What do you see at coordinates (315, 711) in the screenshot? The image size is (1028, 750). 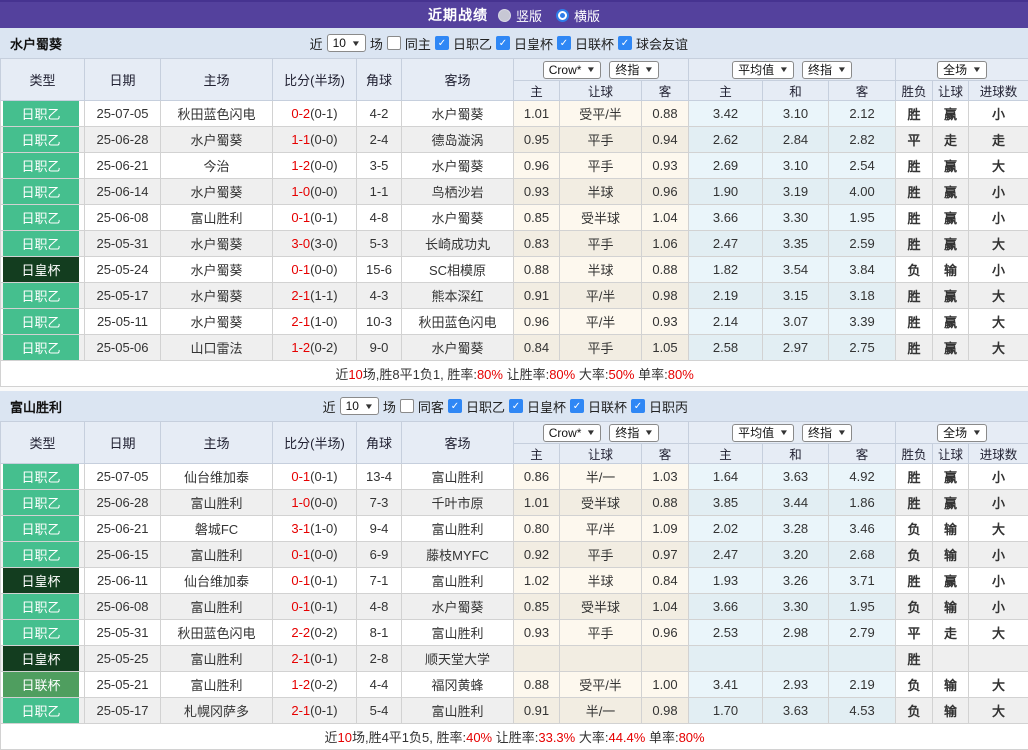 I see `score-halftime: 2-1(0-1)` at bounding box center [315, 711].